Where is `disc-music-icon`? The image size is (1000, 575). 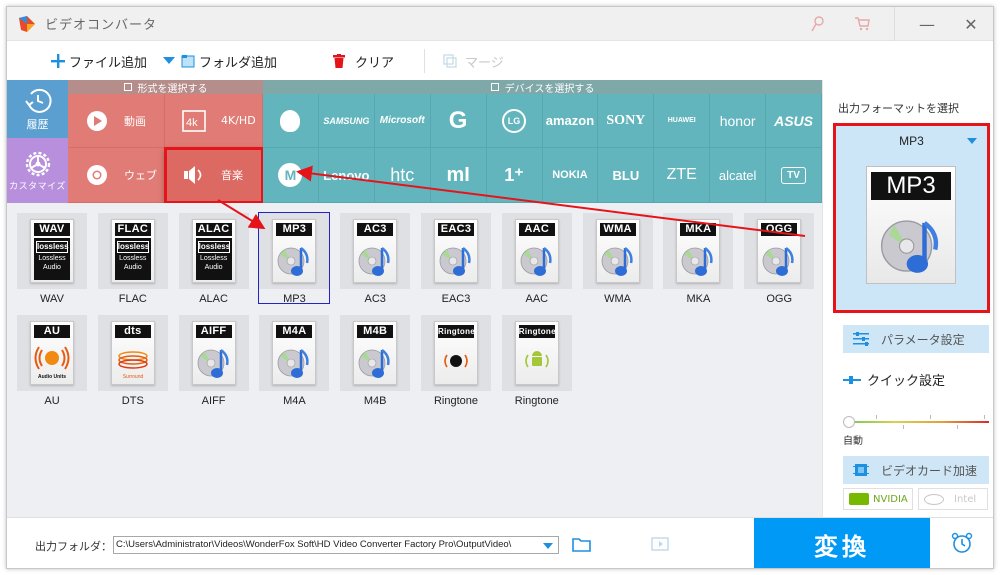
disc-music-icon is located at coordinates (374, 261).